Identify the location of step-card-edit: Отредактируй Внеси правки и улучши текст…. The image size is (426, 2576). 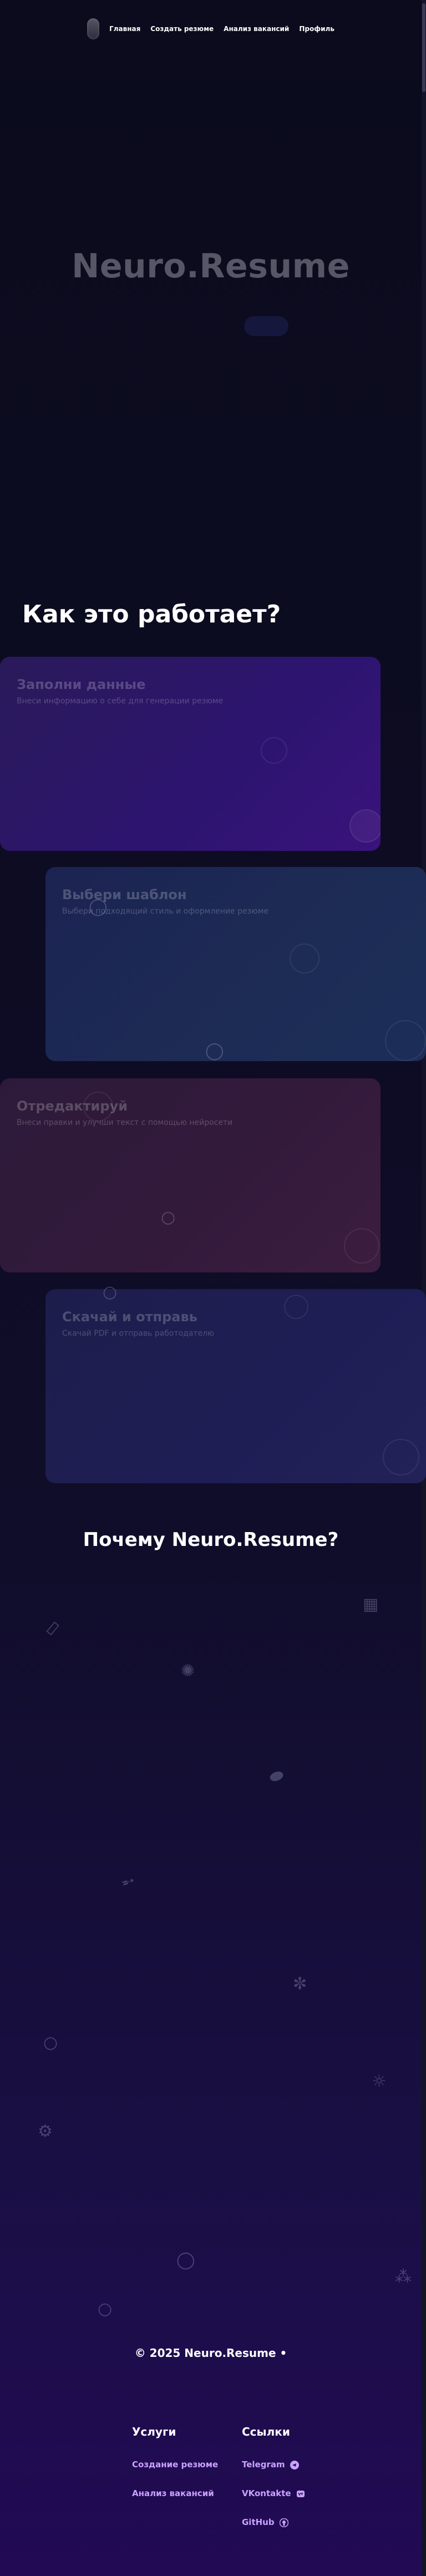
(190, 1175).